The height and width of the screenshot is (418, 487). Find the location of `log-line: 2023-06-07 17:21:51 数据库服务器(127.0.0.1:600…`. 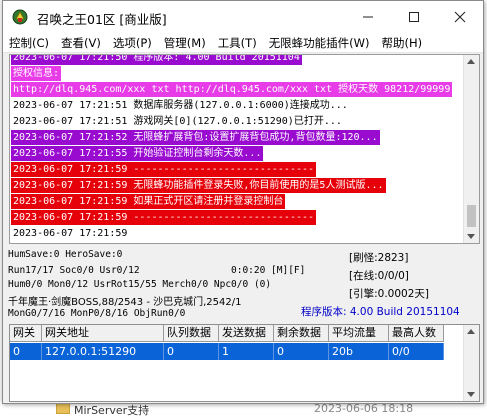

log-line: 2023-06-07 17:21:51 数据库服务器(127.0.0.1:600… is located at coordinates (180, 105).